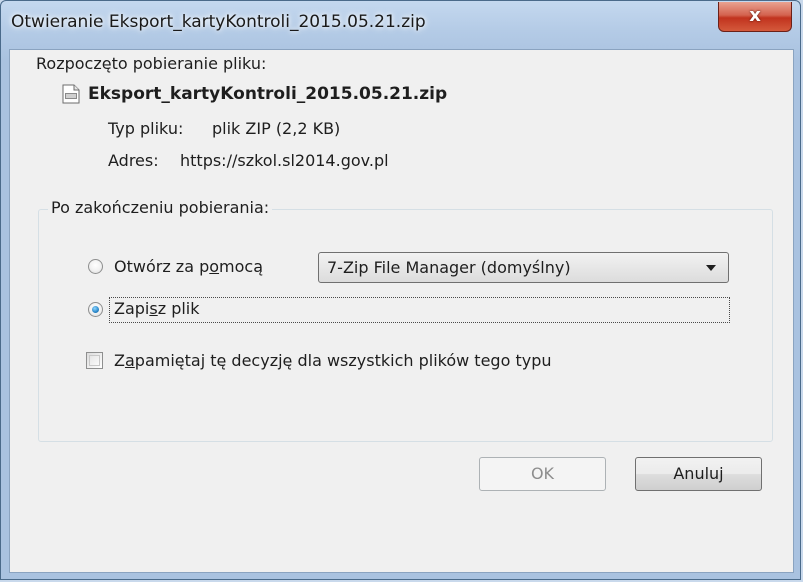 The height and width of the screenshot is (582, 803). What do you see at coordinates (698, 474) in the screenshot?
I see `cancel-button: Anuluj` at bounding box center [698, 474].